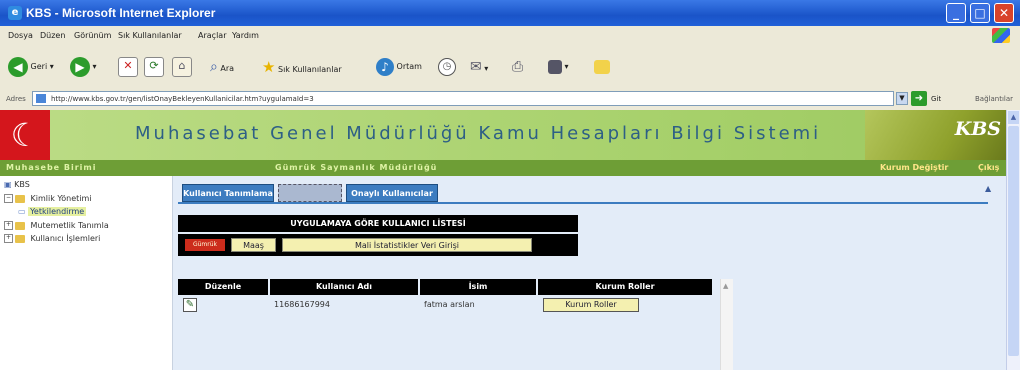  I want to click on tree-item-label: Kullanıcı İşlemleri, so click(65, 238).